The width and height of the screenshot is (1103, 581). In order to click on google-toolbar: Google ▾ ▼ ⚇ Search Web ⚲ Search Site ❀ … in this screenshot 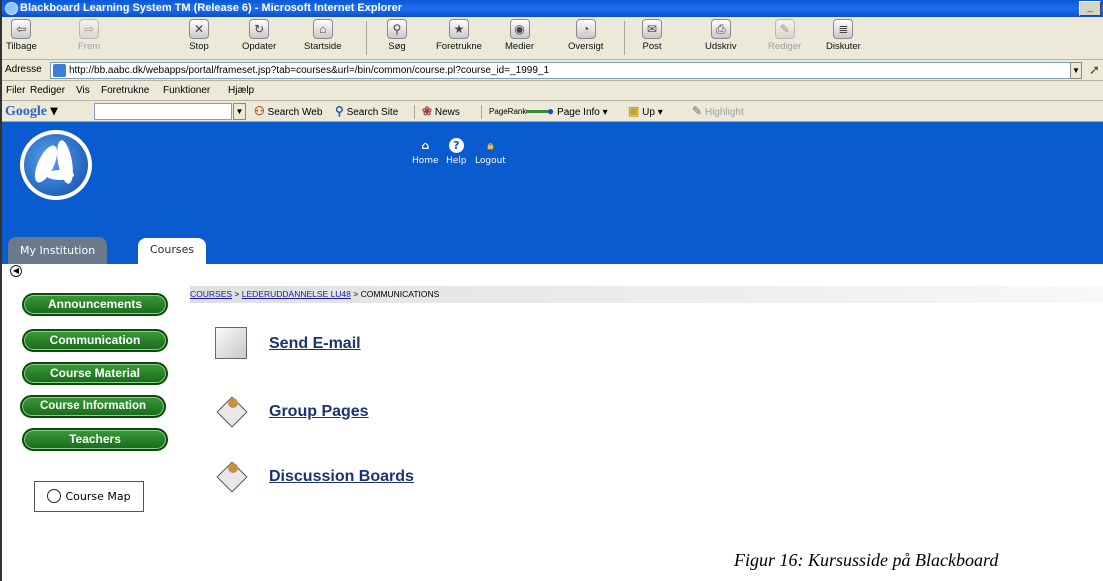, I will do `click(552, 111)`.